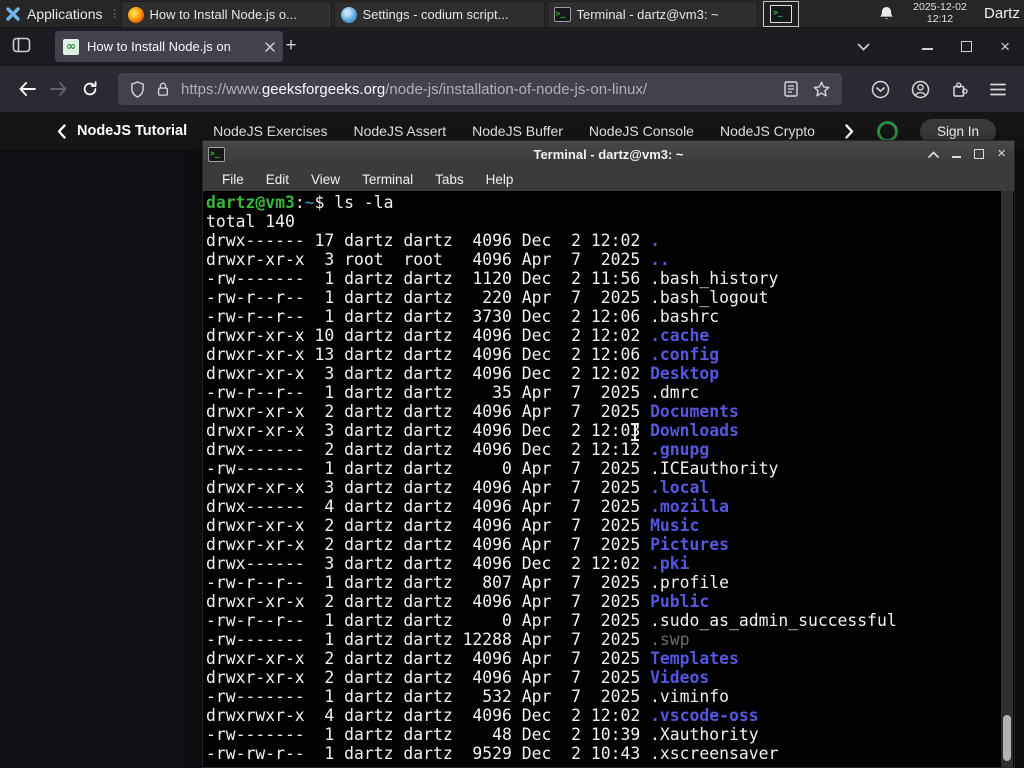 Image resolution: width=1024 pixels, height=768 pixels. What do you see at coordinates (849, 131) in the screenshot?
I see `nav-next-chevron-icon` at bounding box center [849, 131].